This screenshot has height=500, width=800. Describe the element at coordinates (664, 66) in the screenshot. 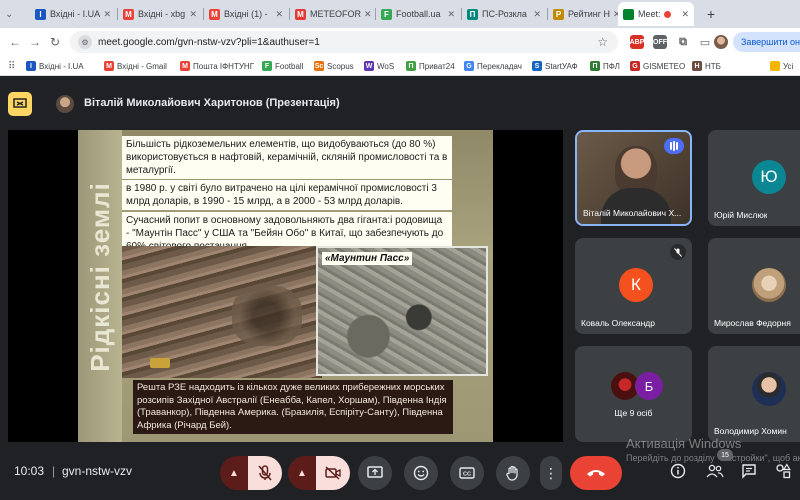

I see `bookmark-label: GISMETEO` at that location.